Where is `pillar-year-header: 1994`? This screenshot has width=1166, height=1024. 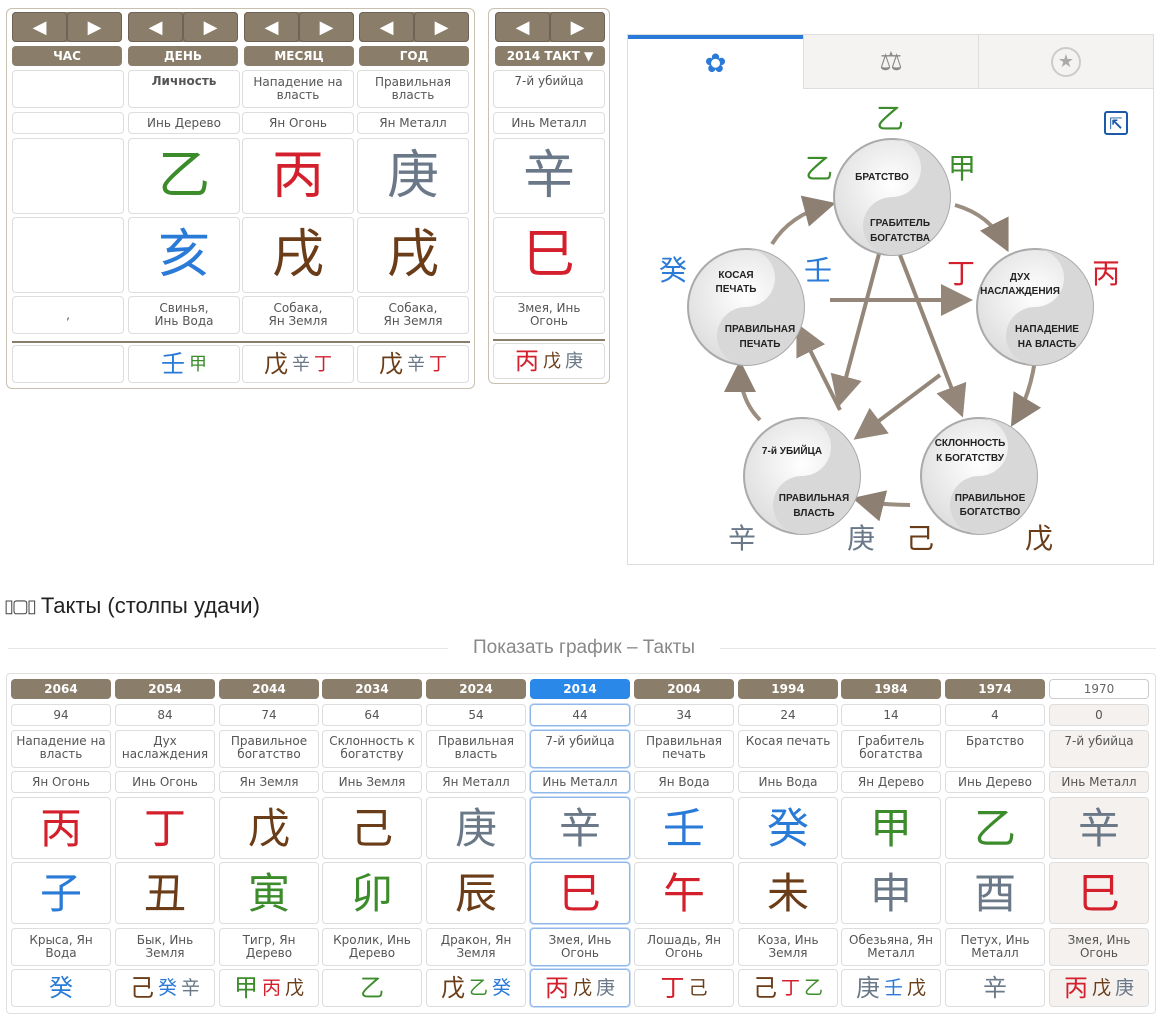 pillar-year-header: 1994 is located at coordinates (788, 689).